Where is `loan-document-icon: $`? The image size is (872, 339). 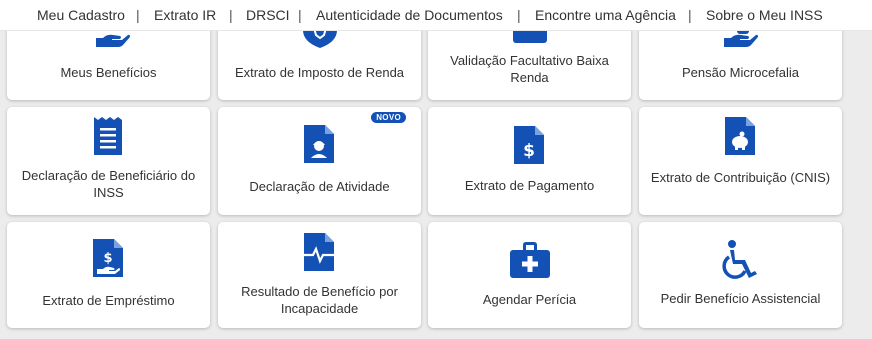
loan-document-icon: $ is located at coordinates (108, 258).